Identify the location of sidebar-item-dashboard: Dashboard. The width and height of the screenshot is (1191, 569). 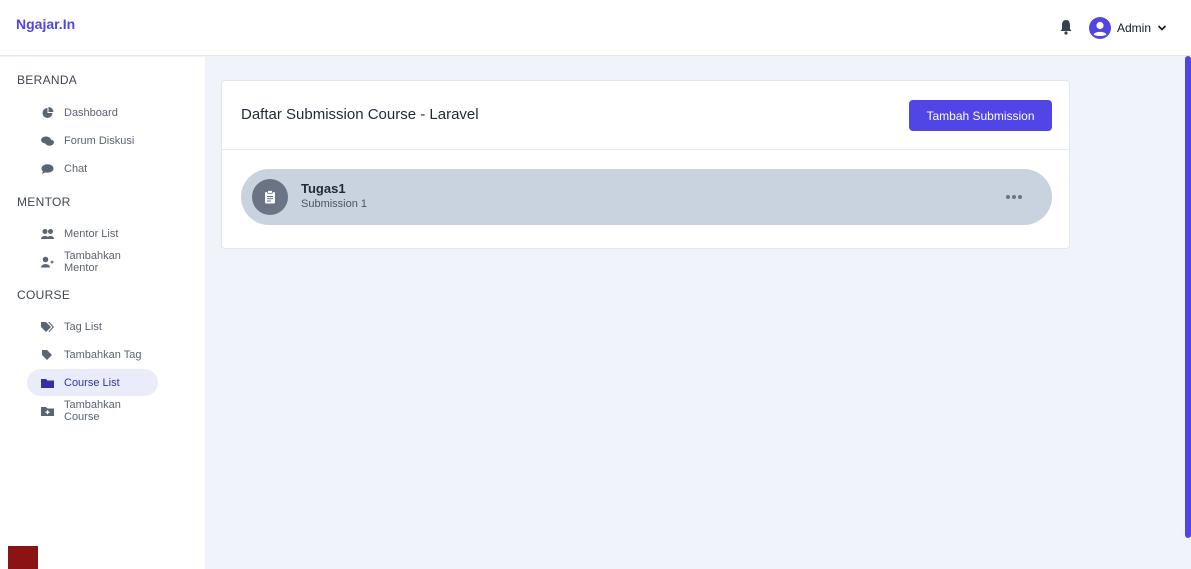
(92, 112).